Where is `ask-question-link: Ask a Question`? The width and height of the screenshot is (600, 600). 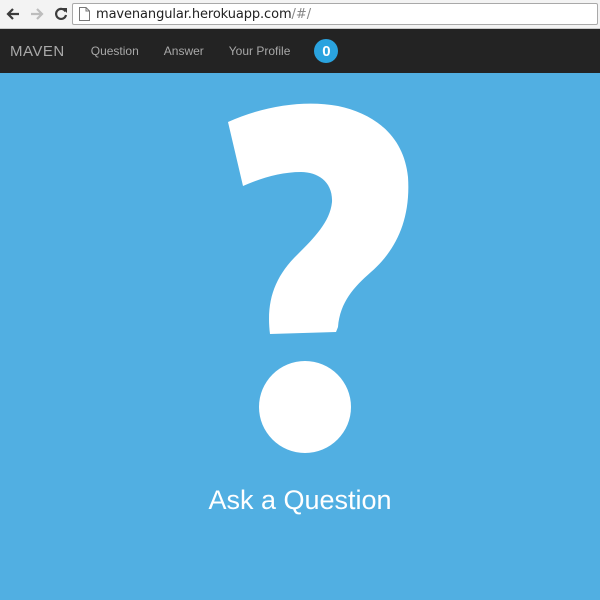
ask-question-link: Ask a Question is located at coordinates (300, 500).